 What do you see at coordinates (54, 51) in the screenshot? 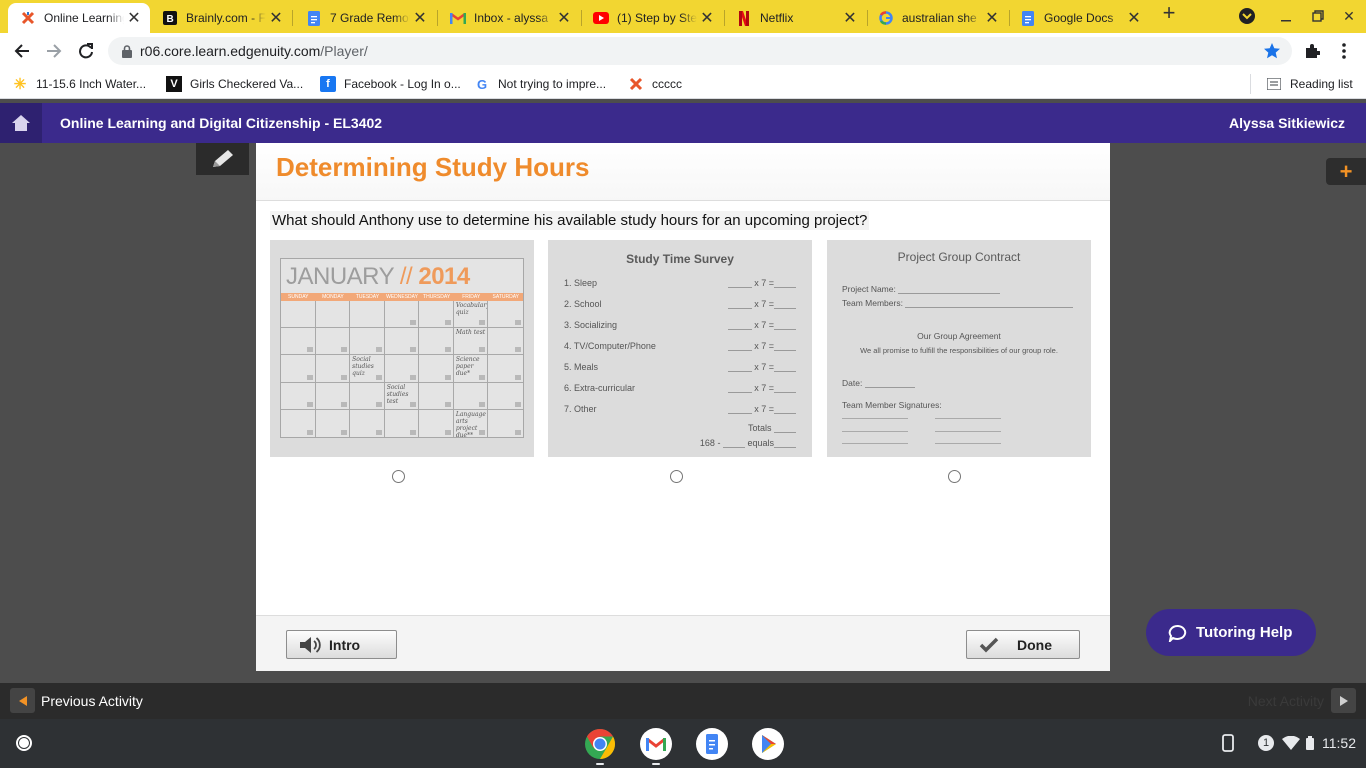
I see `forward-button` at bounding box center [54, 51].